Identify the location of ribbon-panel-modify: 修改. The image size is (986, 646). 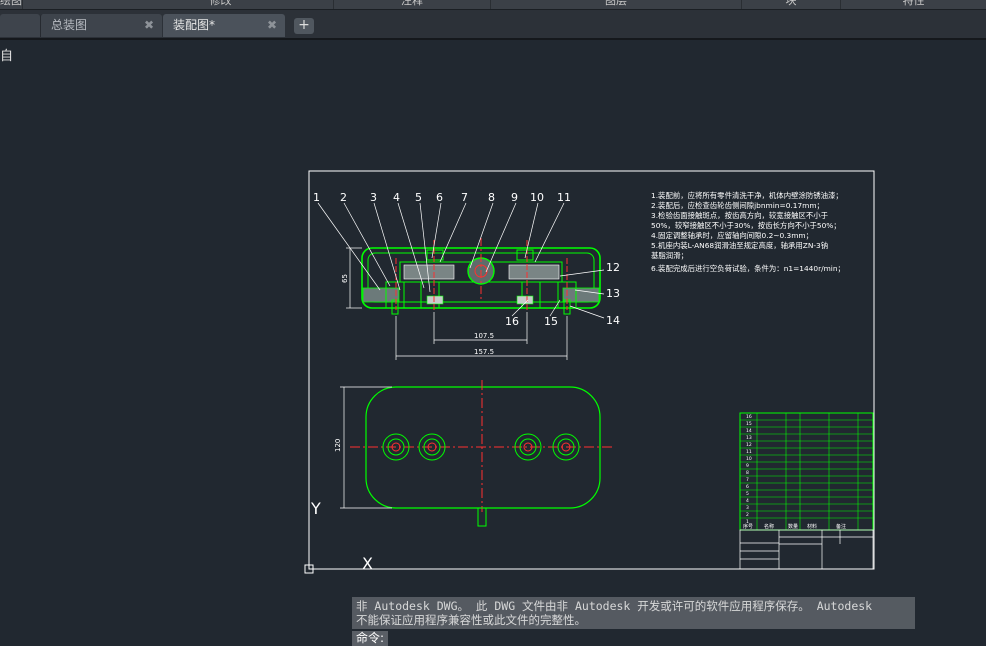
(221, 4).